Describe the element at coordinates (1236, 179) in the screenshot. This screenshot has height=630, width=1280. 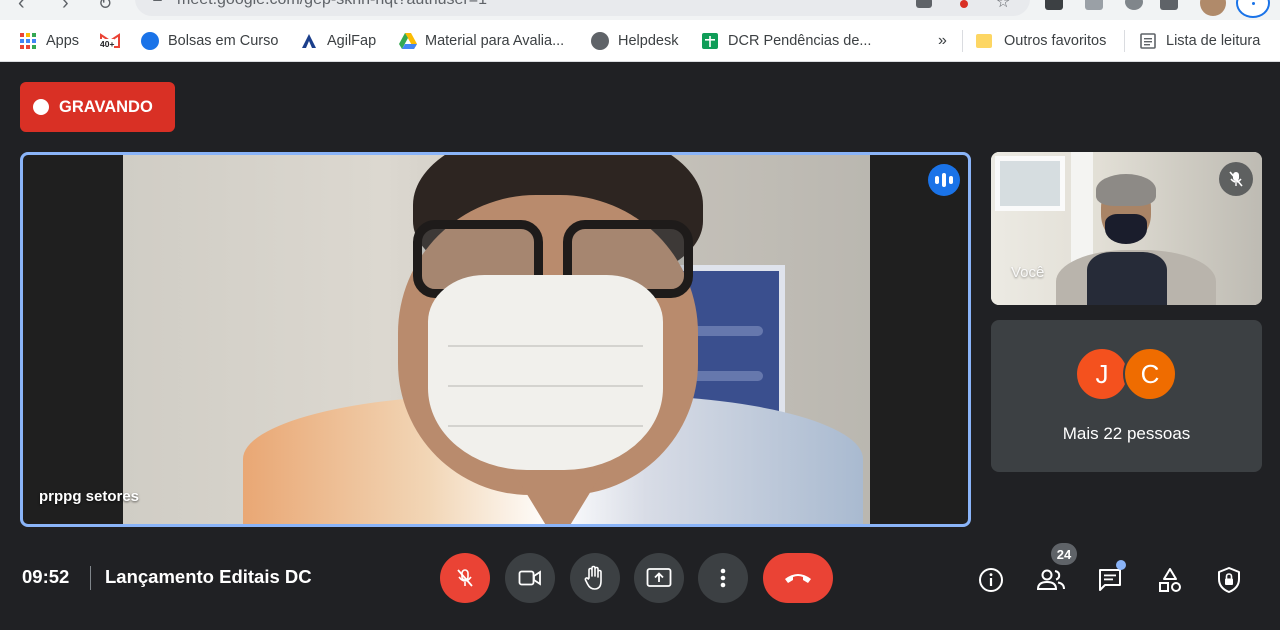
I see `muted-mic-icon` at that location.